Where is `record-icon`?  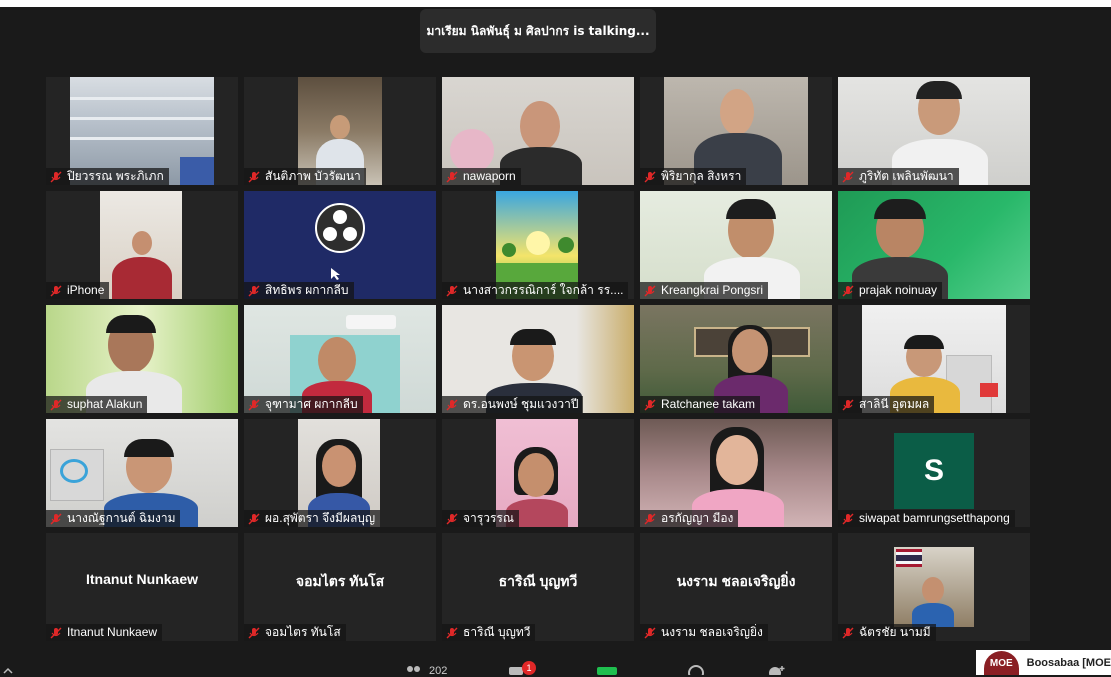
record-icon is located at coordinates (696, 670).